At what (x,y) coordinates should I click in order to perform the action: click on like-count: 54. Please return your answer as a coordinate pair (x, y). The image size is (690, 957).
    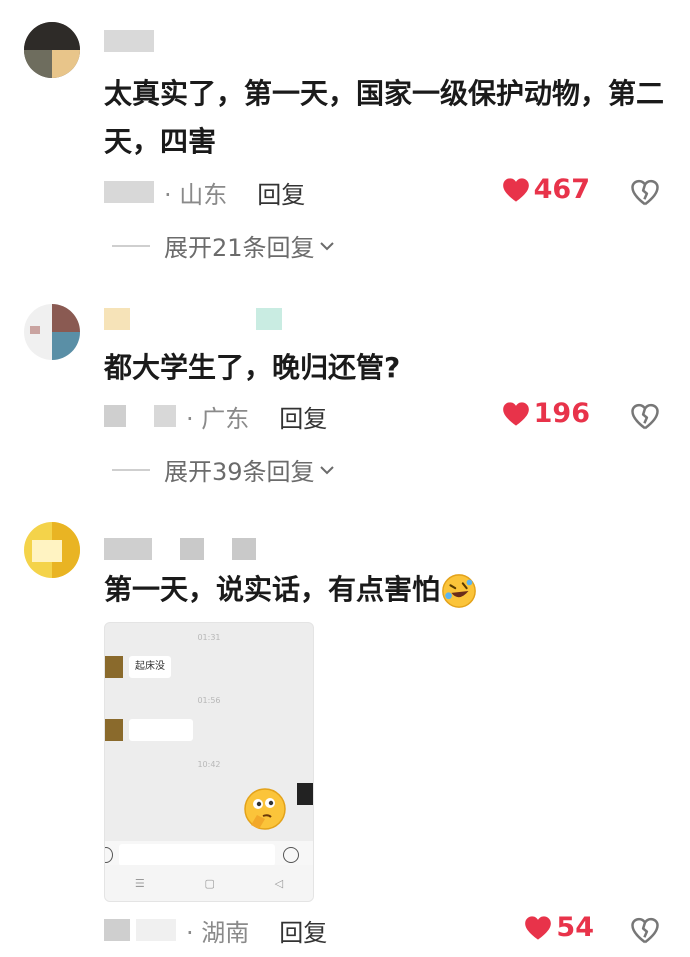
    Looking at the image, I should click on (575, 927).